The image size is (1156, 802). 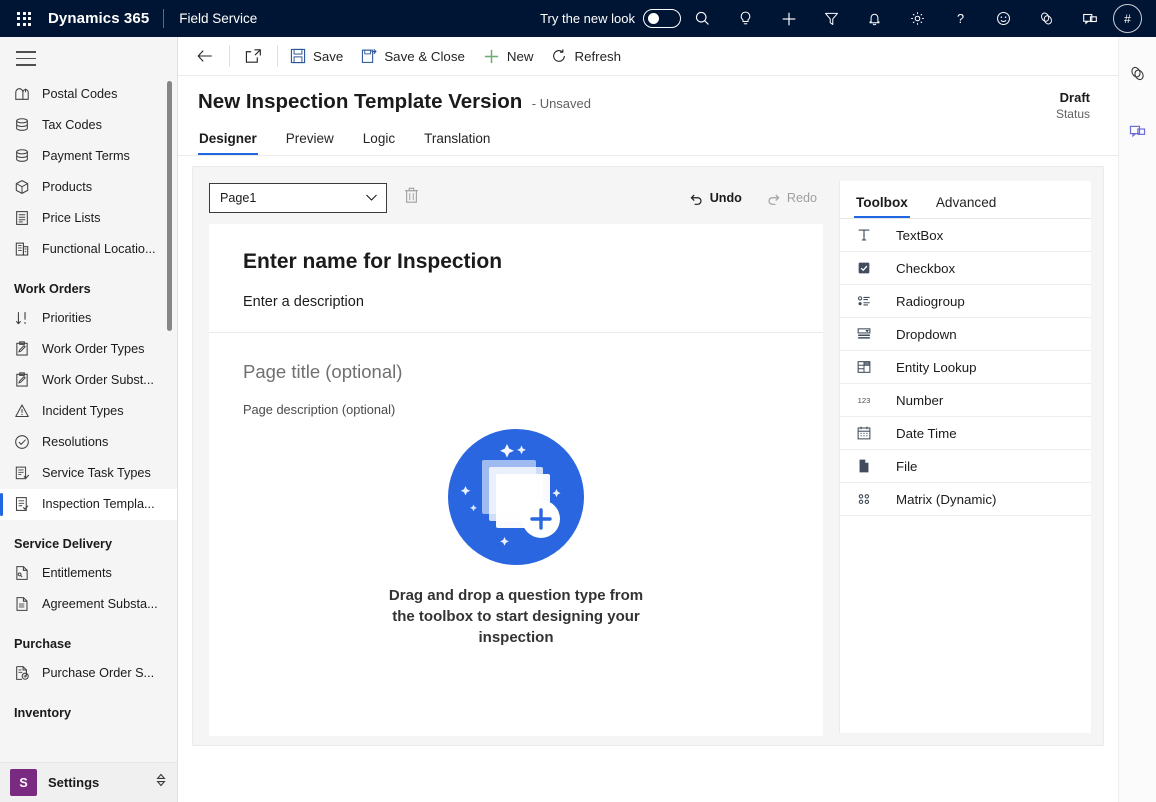 I want to click on new-look-toggle, so click(x=662, y=18).